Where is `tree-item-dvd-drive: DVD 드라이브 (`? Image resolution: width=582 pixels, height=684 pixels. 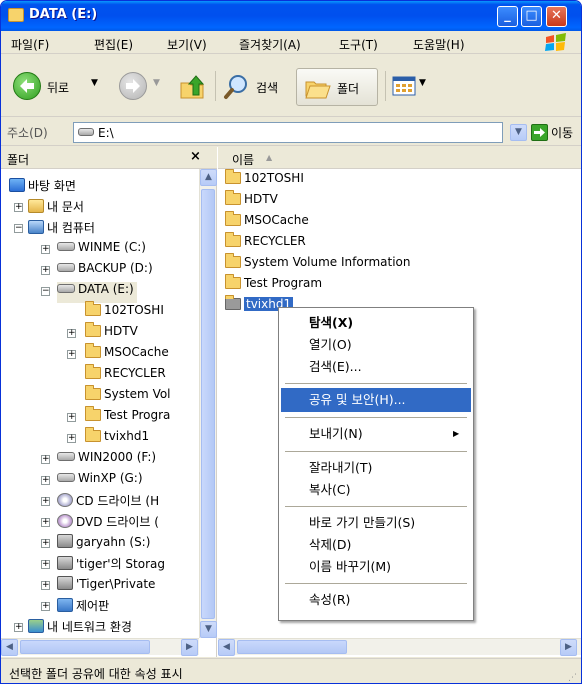
tree-item-dvd-drive: DVD 드라이브 ( is located at coordinates (108, 523).